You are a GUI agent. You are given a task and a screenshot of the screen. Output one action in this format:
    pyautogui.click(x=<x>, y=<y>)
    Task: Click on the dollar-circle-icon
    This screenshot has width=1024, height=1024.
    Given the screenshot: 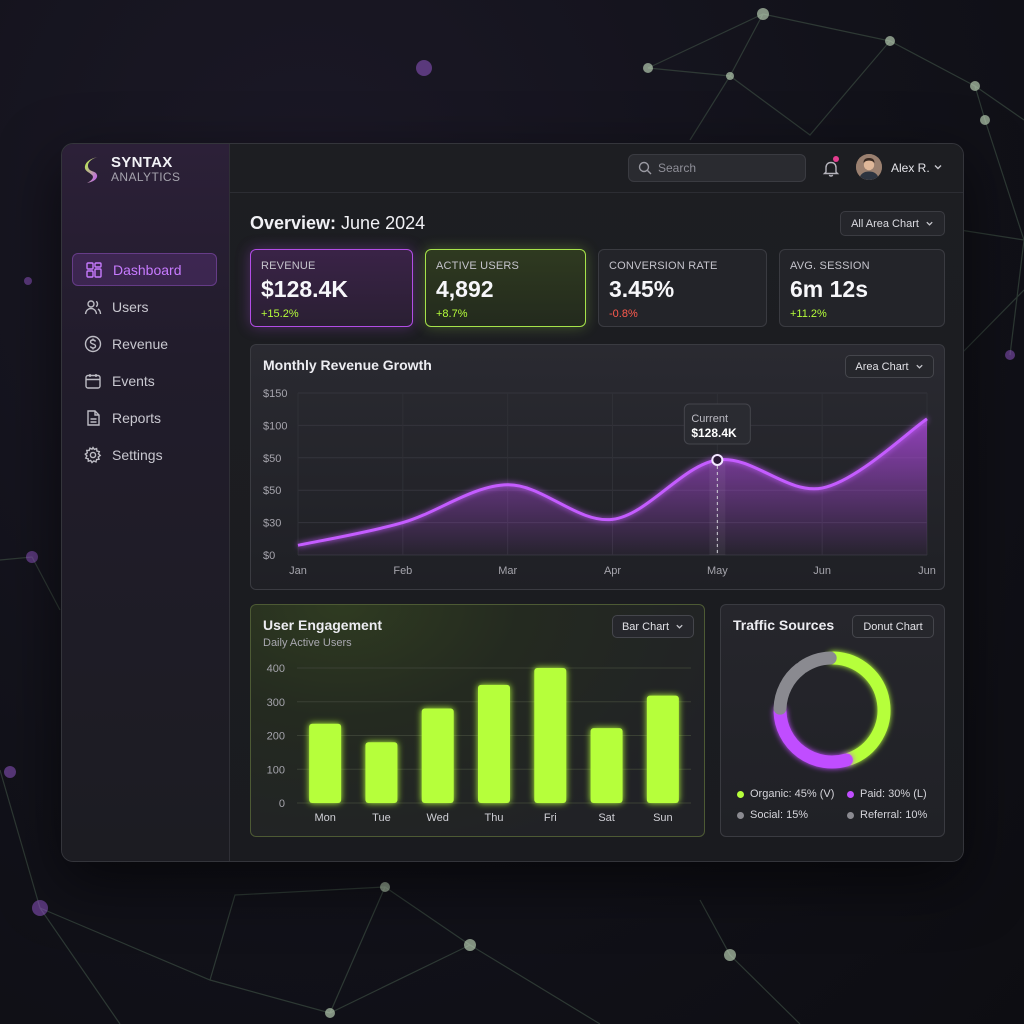 What is the action you would take?
    pyautogui.click(x=93, y=343)
    